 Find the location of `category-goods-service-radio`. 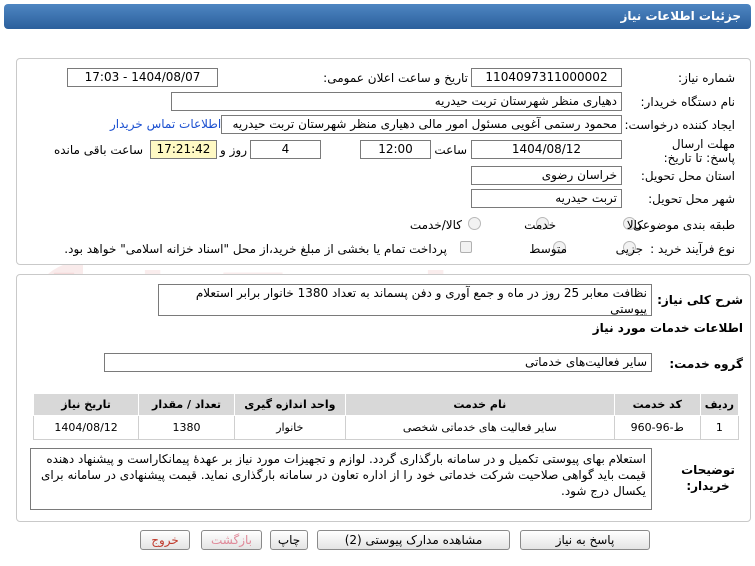

category-goods-service-radio is located at coordinates (474, 223).